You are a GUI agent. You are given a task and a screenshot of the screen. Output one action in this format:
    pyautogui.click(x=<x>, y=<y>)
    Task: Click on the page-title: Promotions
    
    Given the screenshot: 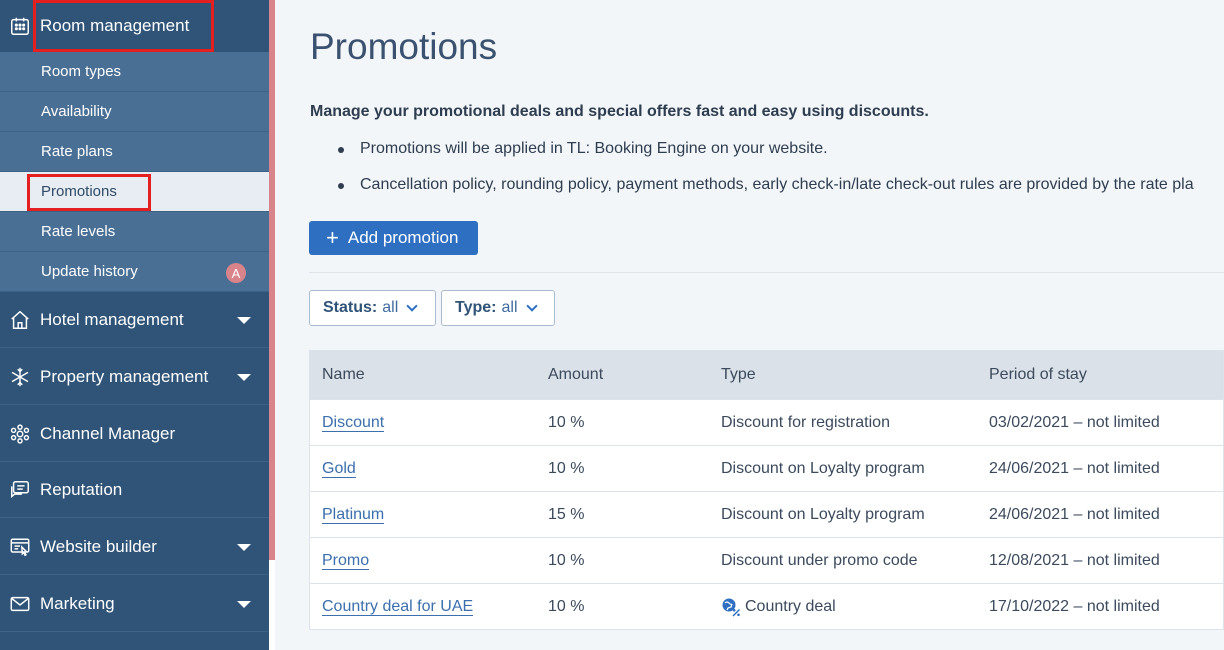 What is the action you would take?
    pyautogui.click(x=404, y=46)
    